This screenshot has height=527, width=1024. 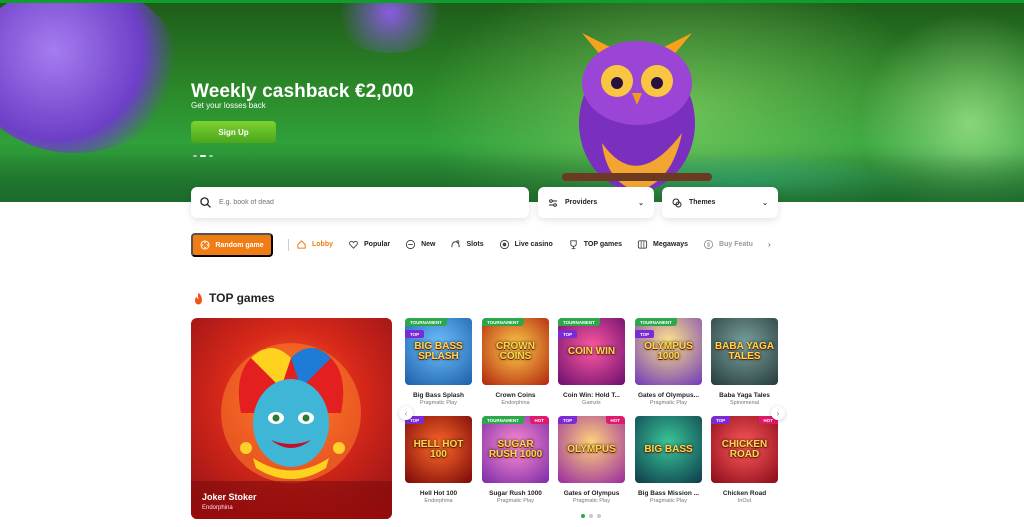 I want to click on purple-tree-illustration, so click(x=90, y=78).